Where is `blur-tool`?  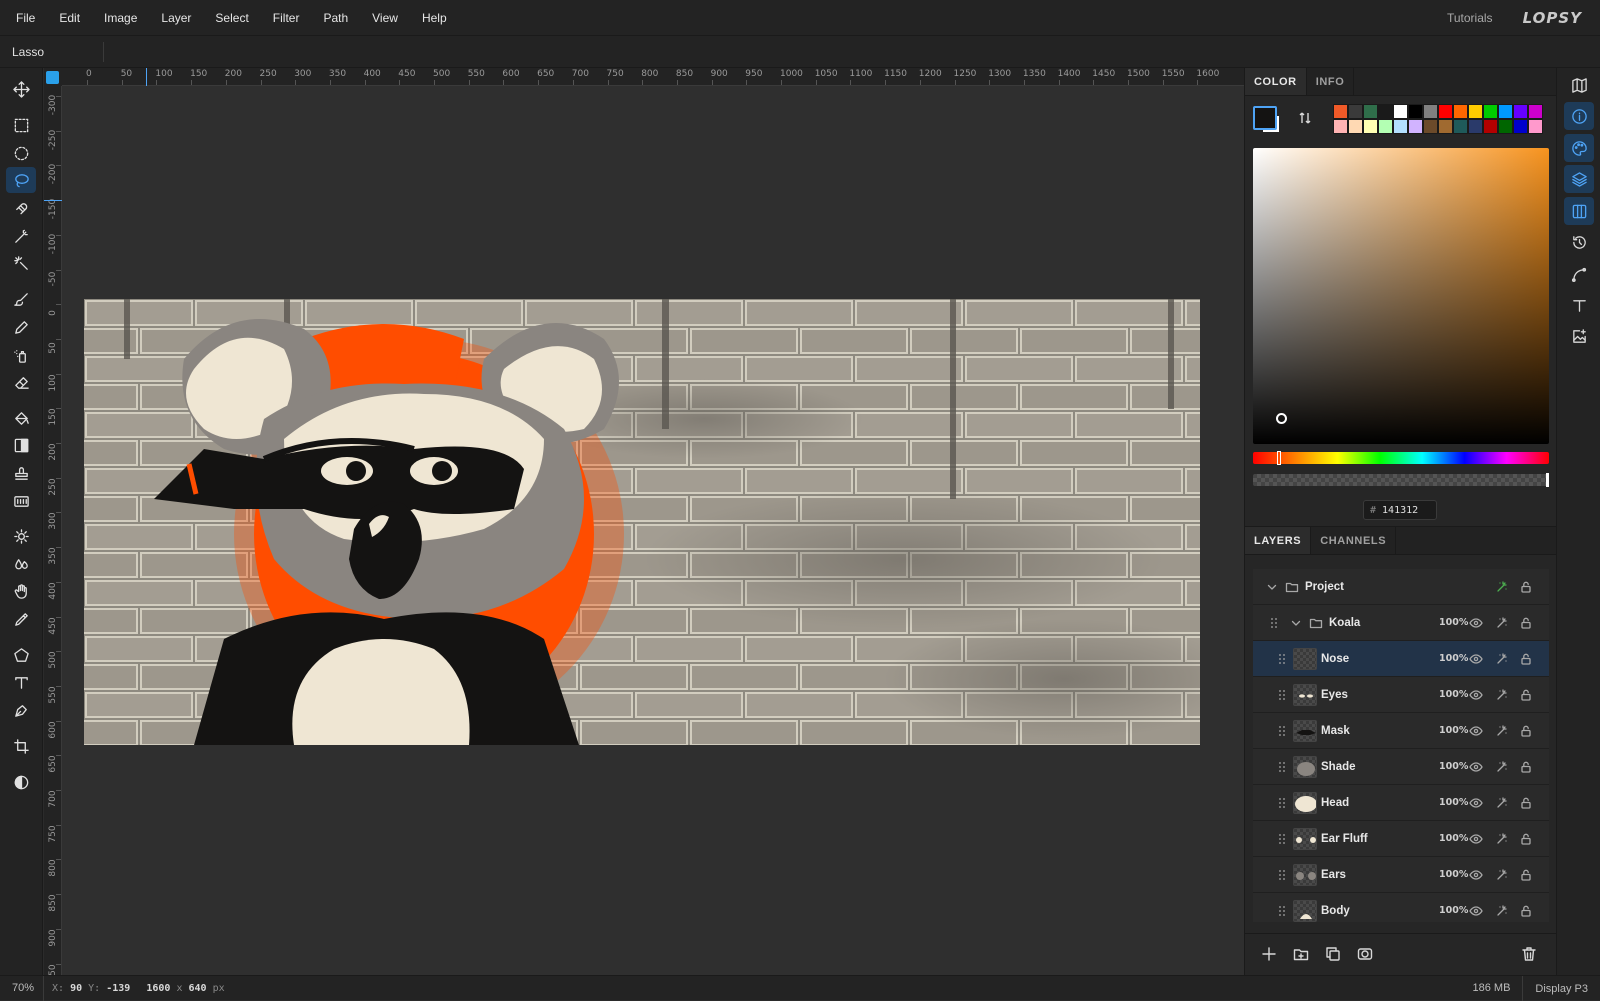 blur-tool is located at coordinates (21, 564).